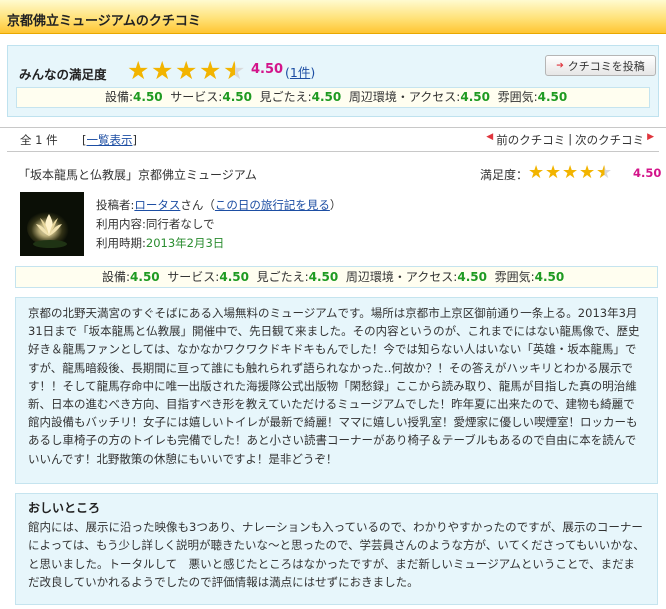 The height and width of the screenshot is (609, 666). I want to click on prev-review-link: 前のクチコミ, so click(530, 140).